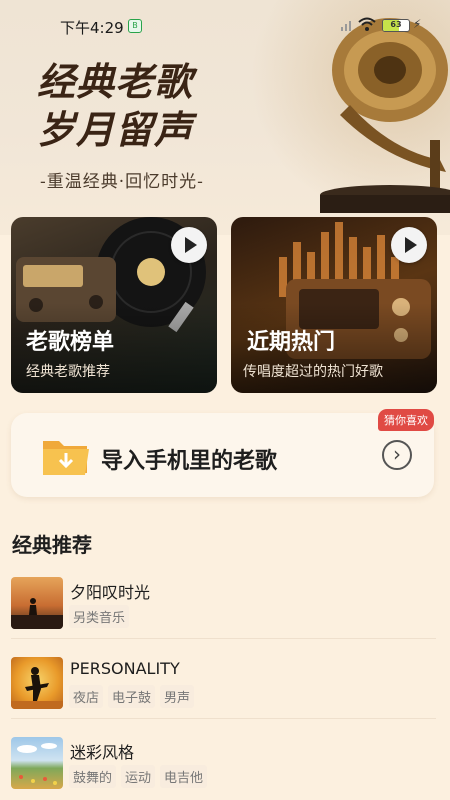 The height and width of the screenshot is (800, 450). Describe the element at coordinates (406, 420) in the screenshot. I see `guess-you-like-badge: 猜你喜欢` at that location.